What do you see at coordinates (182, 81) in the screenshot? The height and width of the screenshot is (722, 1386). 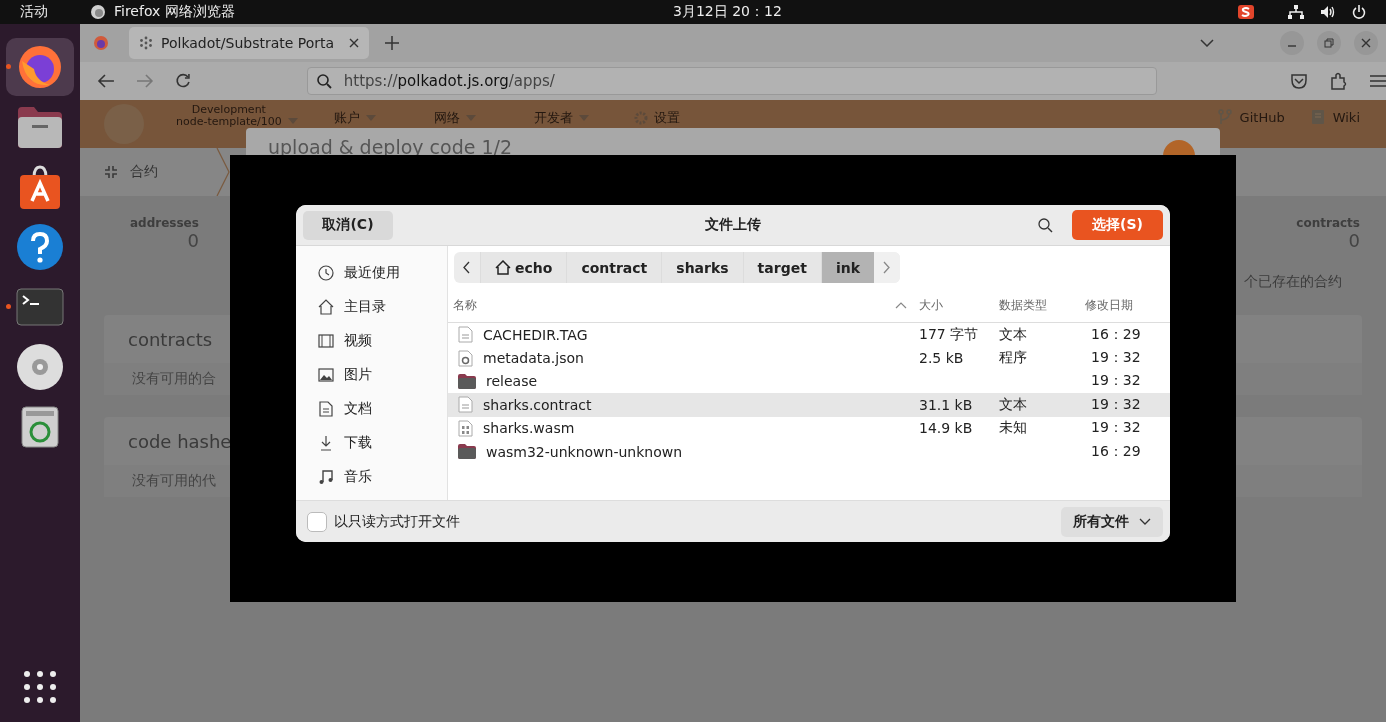 I see `reload-icon` at bounding box center [182, 81].